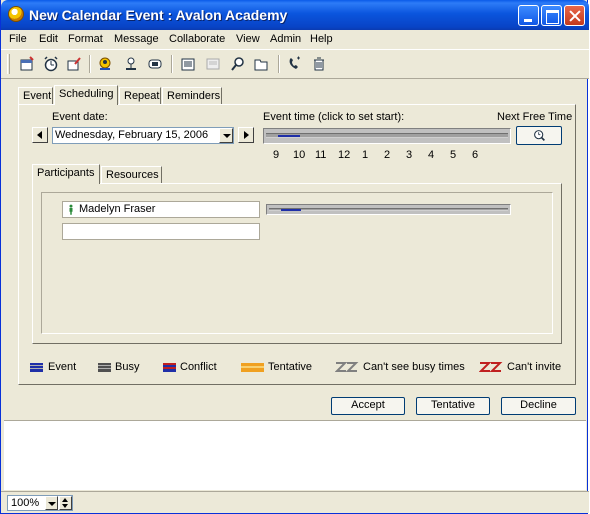  Describe the element at coordinates (431, 155) in the screenshot. I see `hour-label: 4` at that location.